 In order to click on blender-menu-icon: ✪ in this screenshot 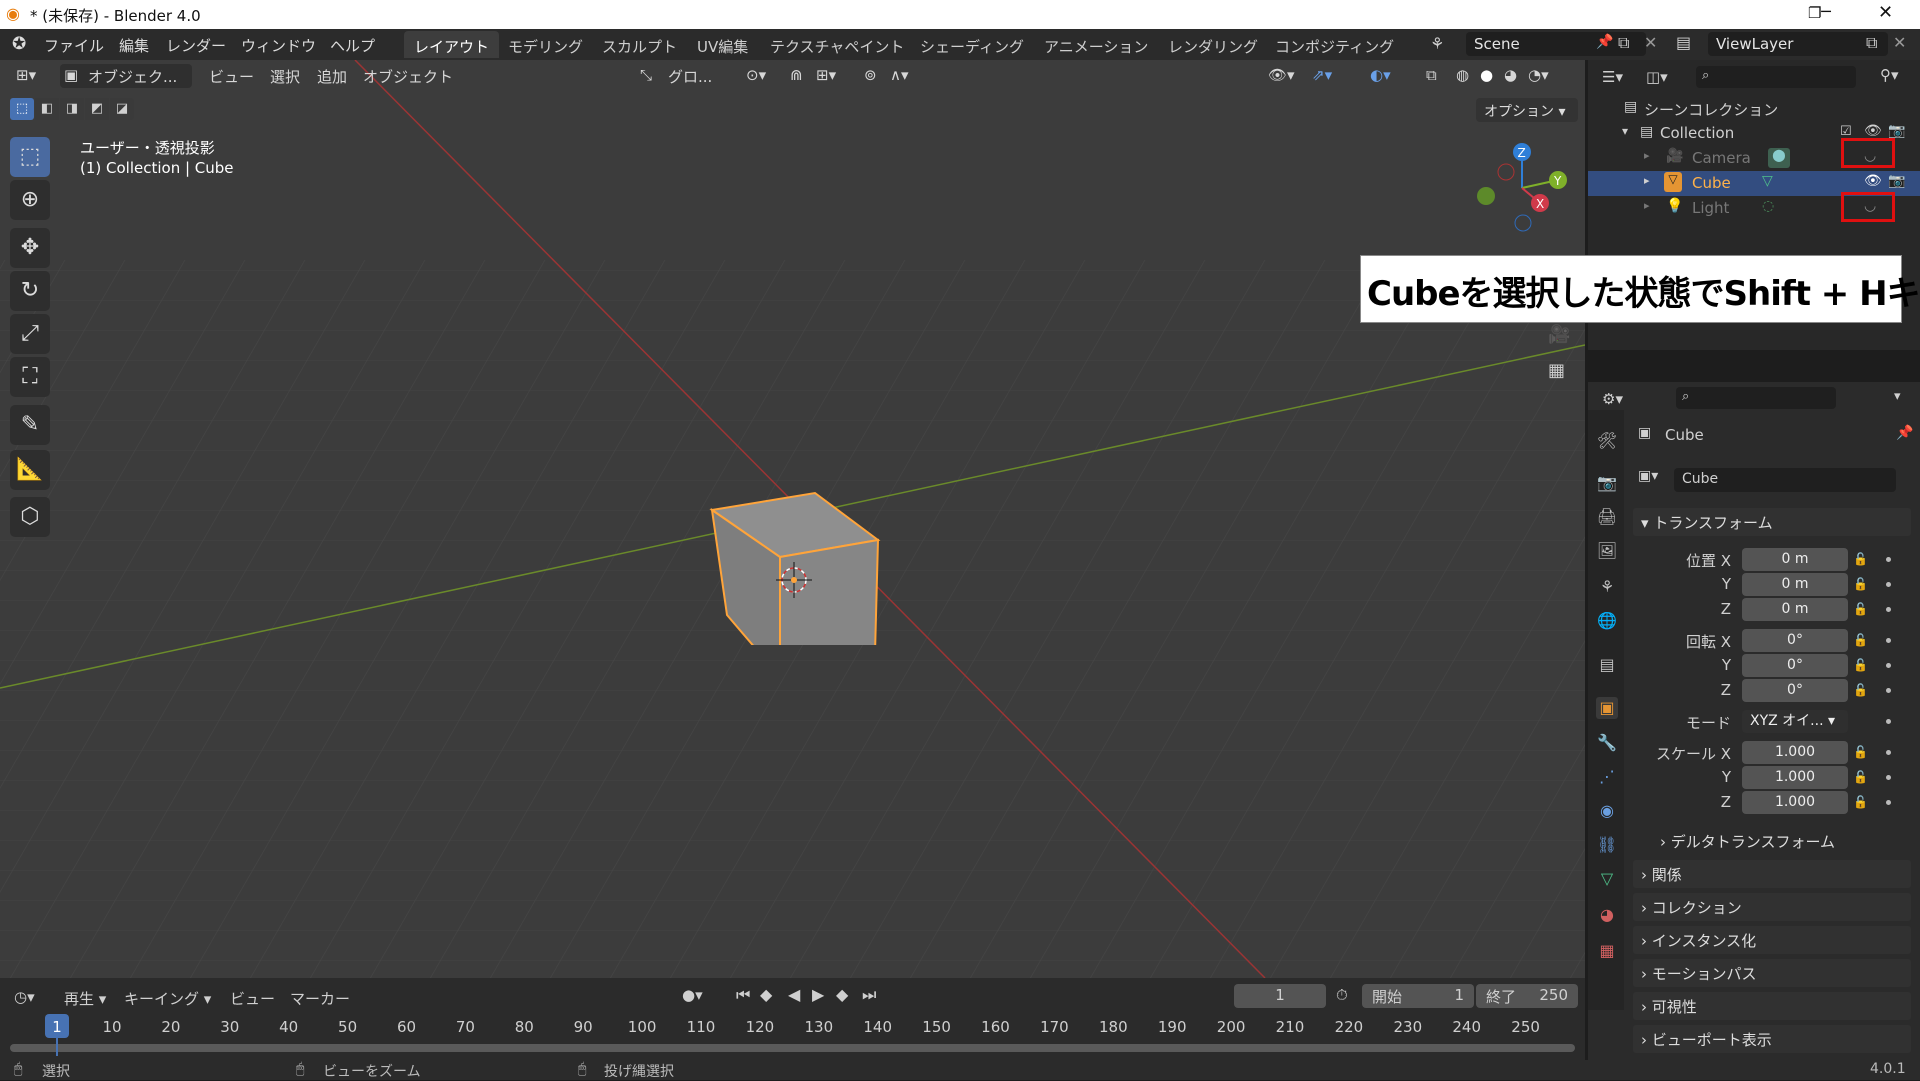, I will do `click(19, 44)`.